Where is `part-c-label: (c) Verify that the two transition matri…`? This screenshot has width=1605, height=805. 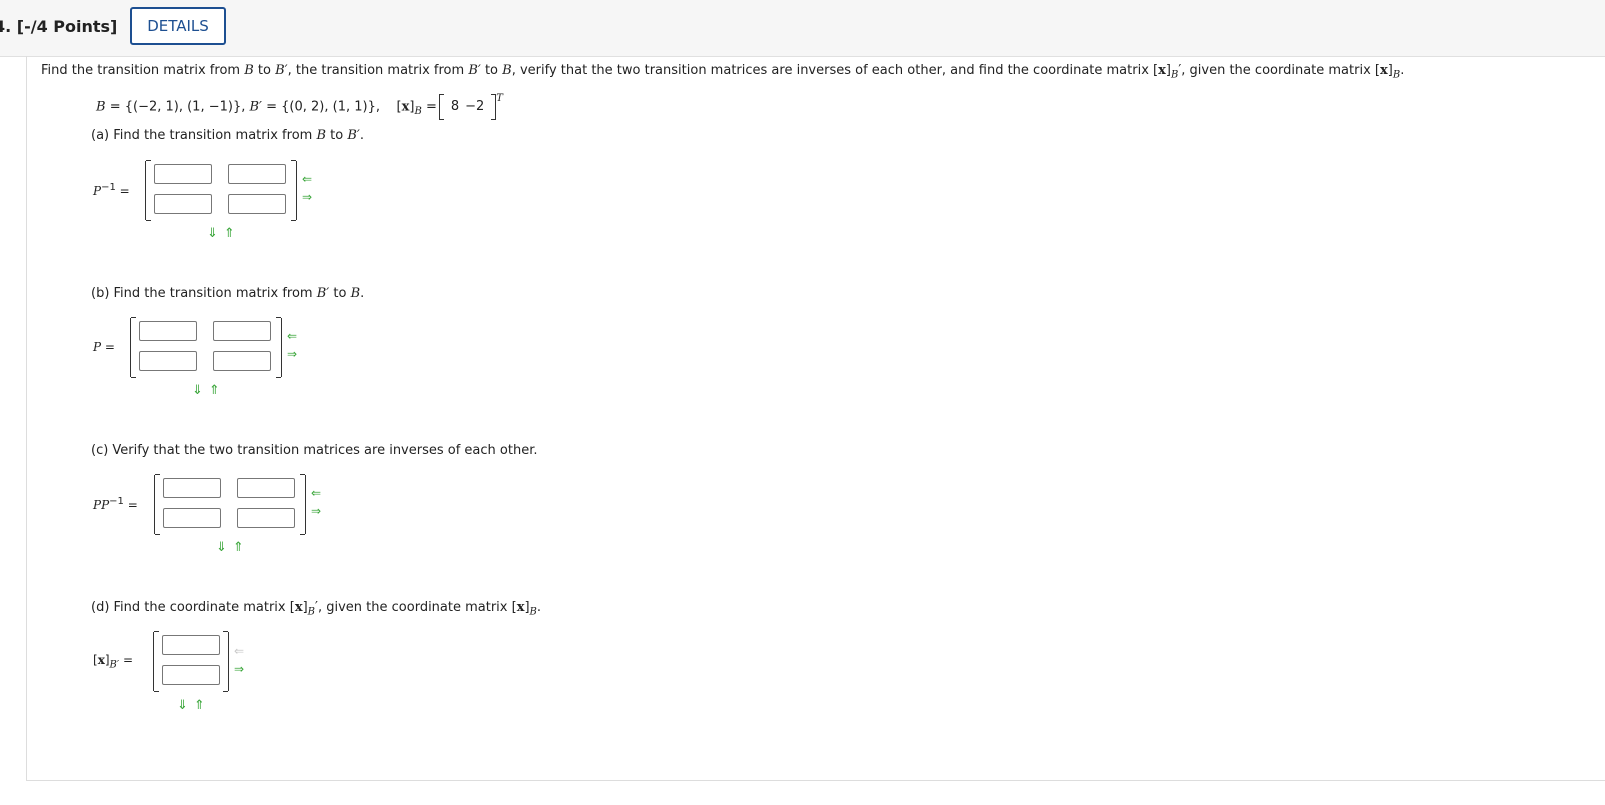 part-c-label: (c) Verify that the two transition matri… is located at coordinates (314, 450).